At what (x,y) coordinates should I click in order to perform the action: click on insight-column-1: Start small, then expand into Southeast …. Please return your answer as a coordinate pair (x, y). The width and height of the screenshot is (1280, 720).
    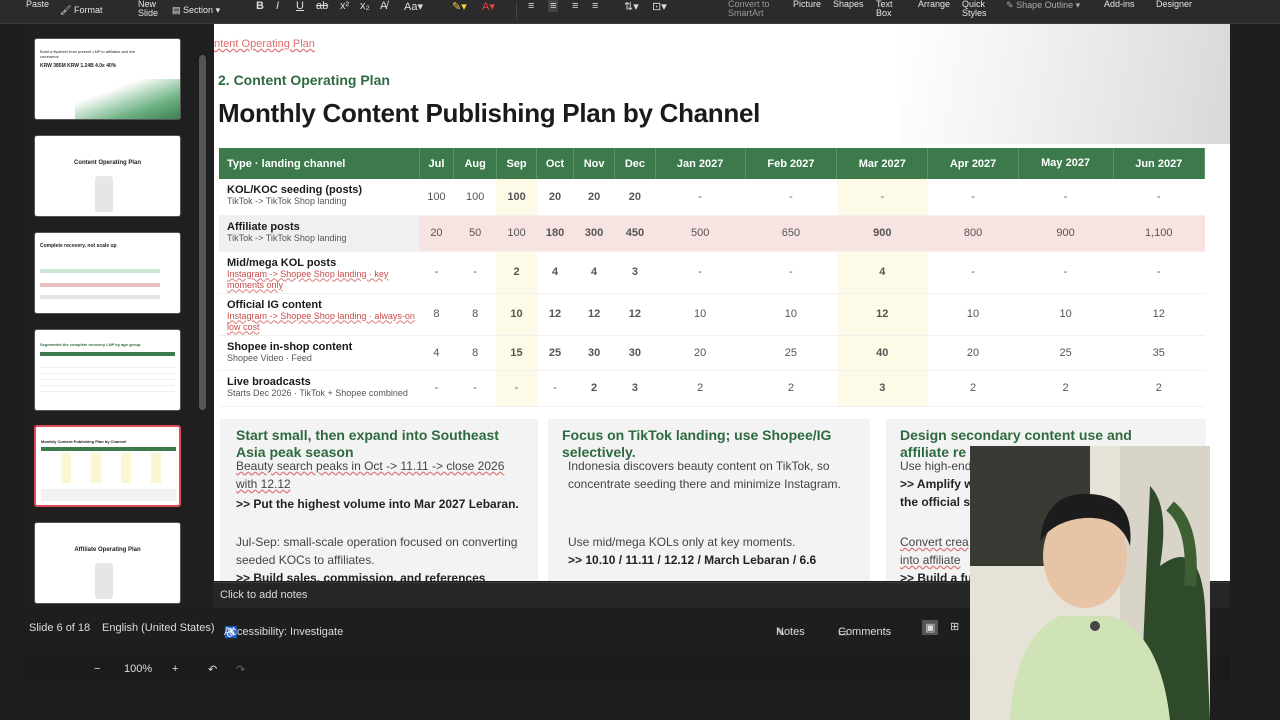
    Looking at the image, I should click on (379, 500).